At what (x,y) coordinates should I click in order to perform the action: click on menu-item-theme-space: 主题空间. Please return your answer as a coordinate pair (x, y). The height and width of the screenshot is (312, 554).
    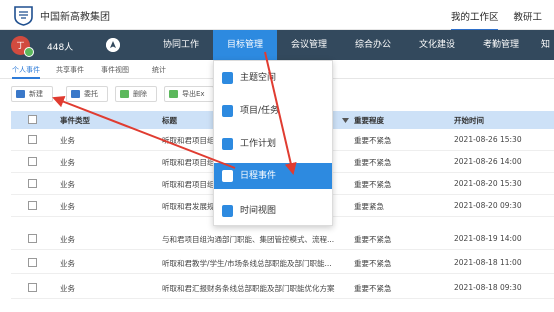
    Looking at the image, I should click on (273, 78).